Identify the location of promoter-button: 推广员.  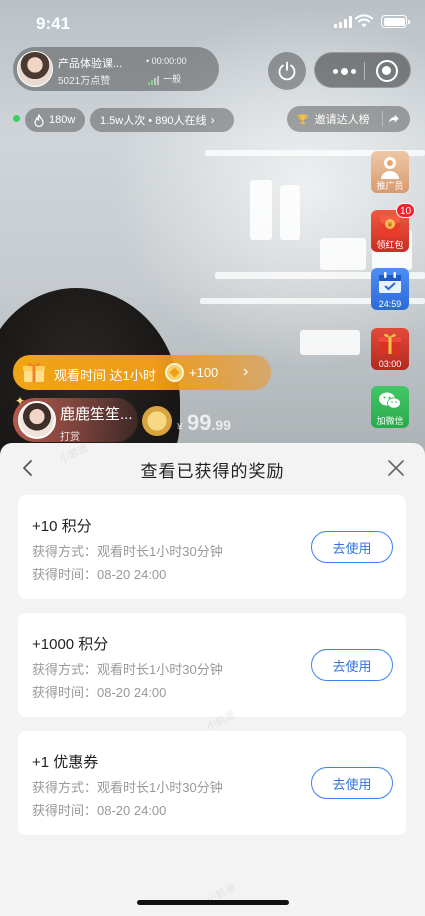
(390, 172).